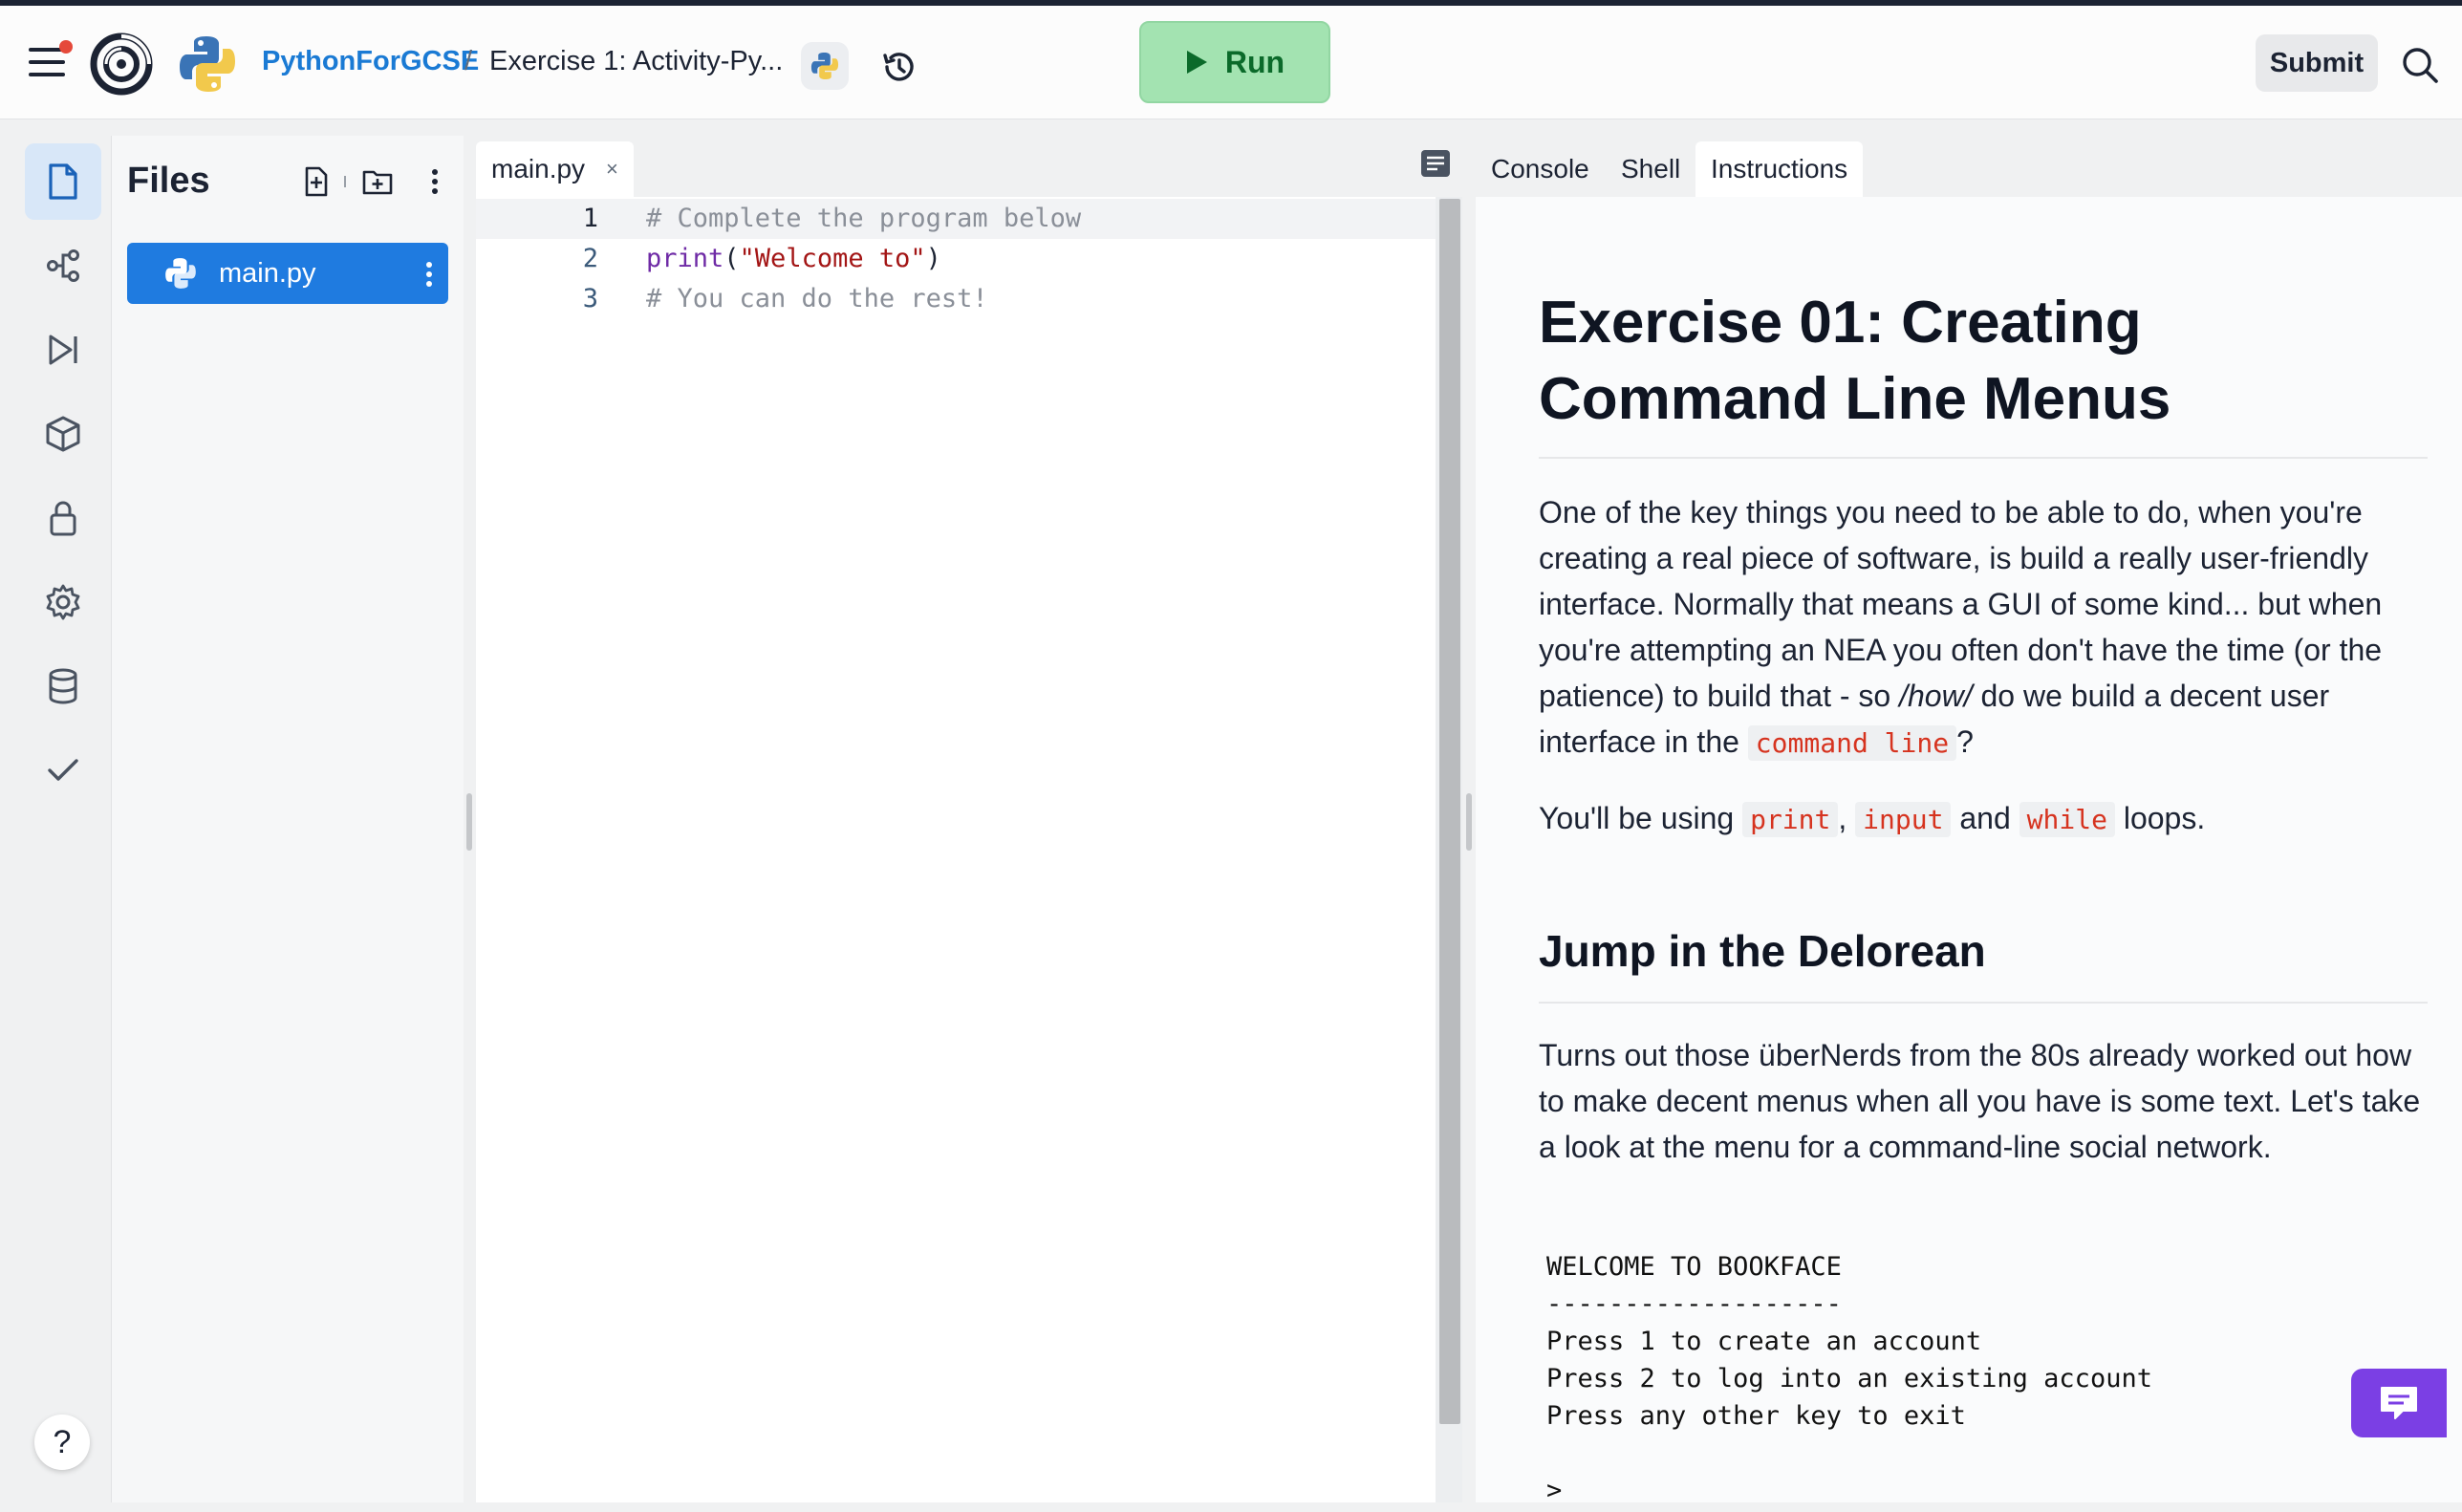 Image resolution: width=2462 pixels, height=1512 pixels. What do you see at coordinates (731, 258) in the screenshot?
I see `code-paren: (` at bounding box center [731, 258].